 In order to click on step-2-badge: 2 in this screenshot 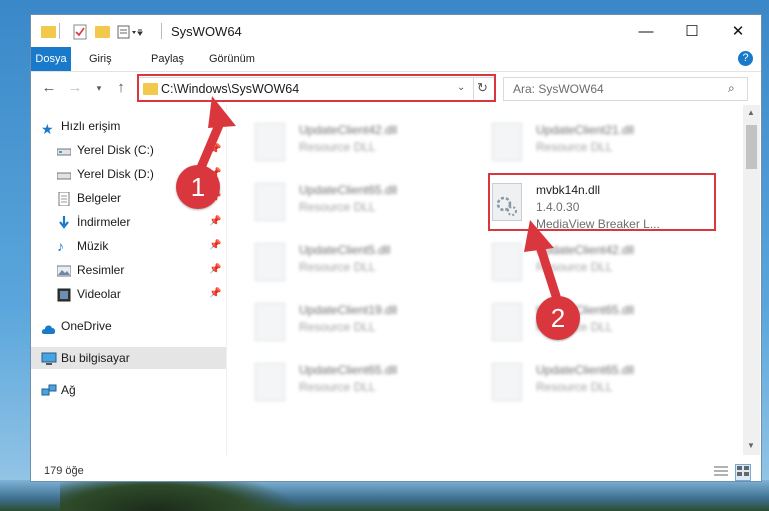, I will do `click(558, 318)`.